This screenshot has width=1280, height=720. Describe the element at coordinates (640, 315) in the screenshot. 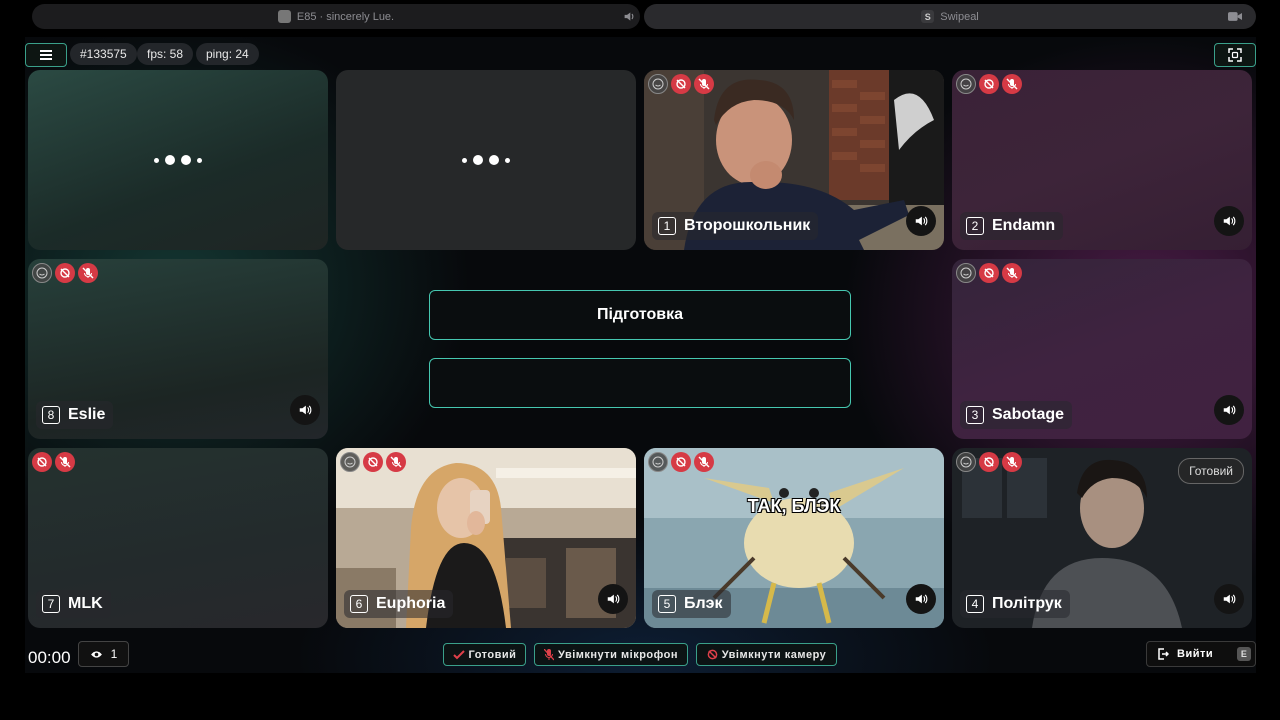

I see `game-phase-panel: Підготовка` at that location.